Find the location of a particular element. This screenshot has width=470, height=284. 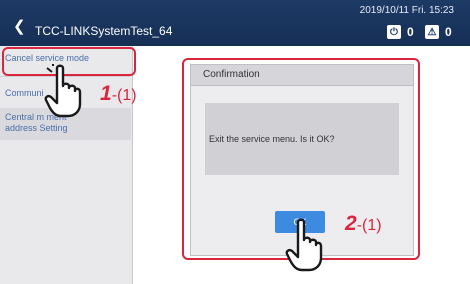

power-indicator: ⏻ 0 is located at coordinates (400, 32).